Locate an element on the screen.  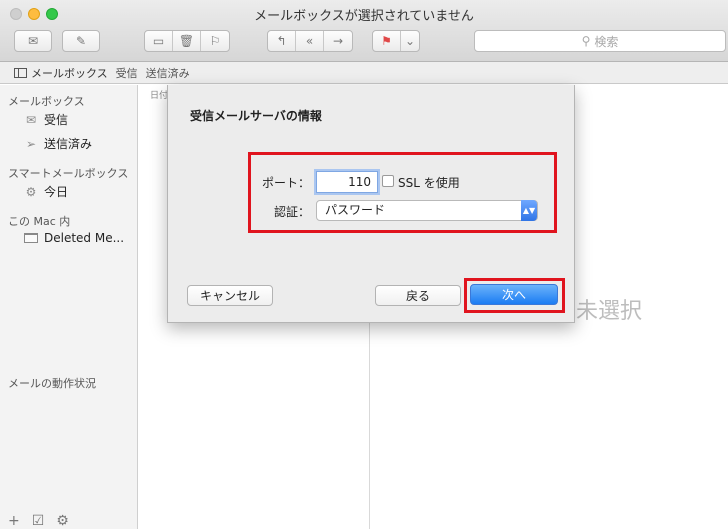
get-mail-button: ✉ is located at coordinates (33, 41).